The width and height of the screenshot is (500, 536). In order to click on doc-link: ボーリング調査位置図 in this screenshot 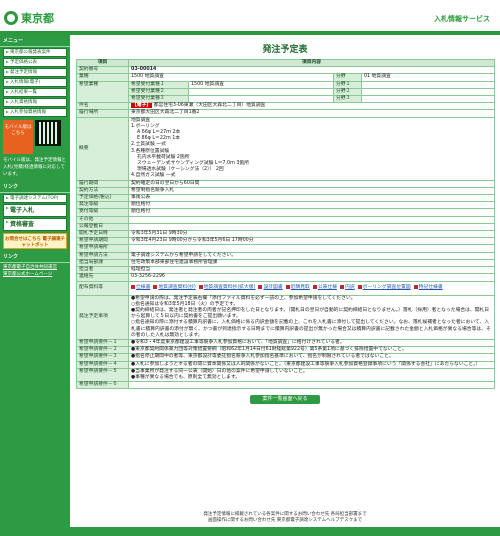, I will do `click(384, 287)`.